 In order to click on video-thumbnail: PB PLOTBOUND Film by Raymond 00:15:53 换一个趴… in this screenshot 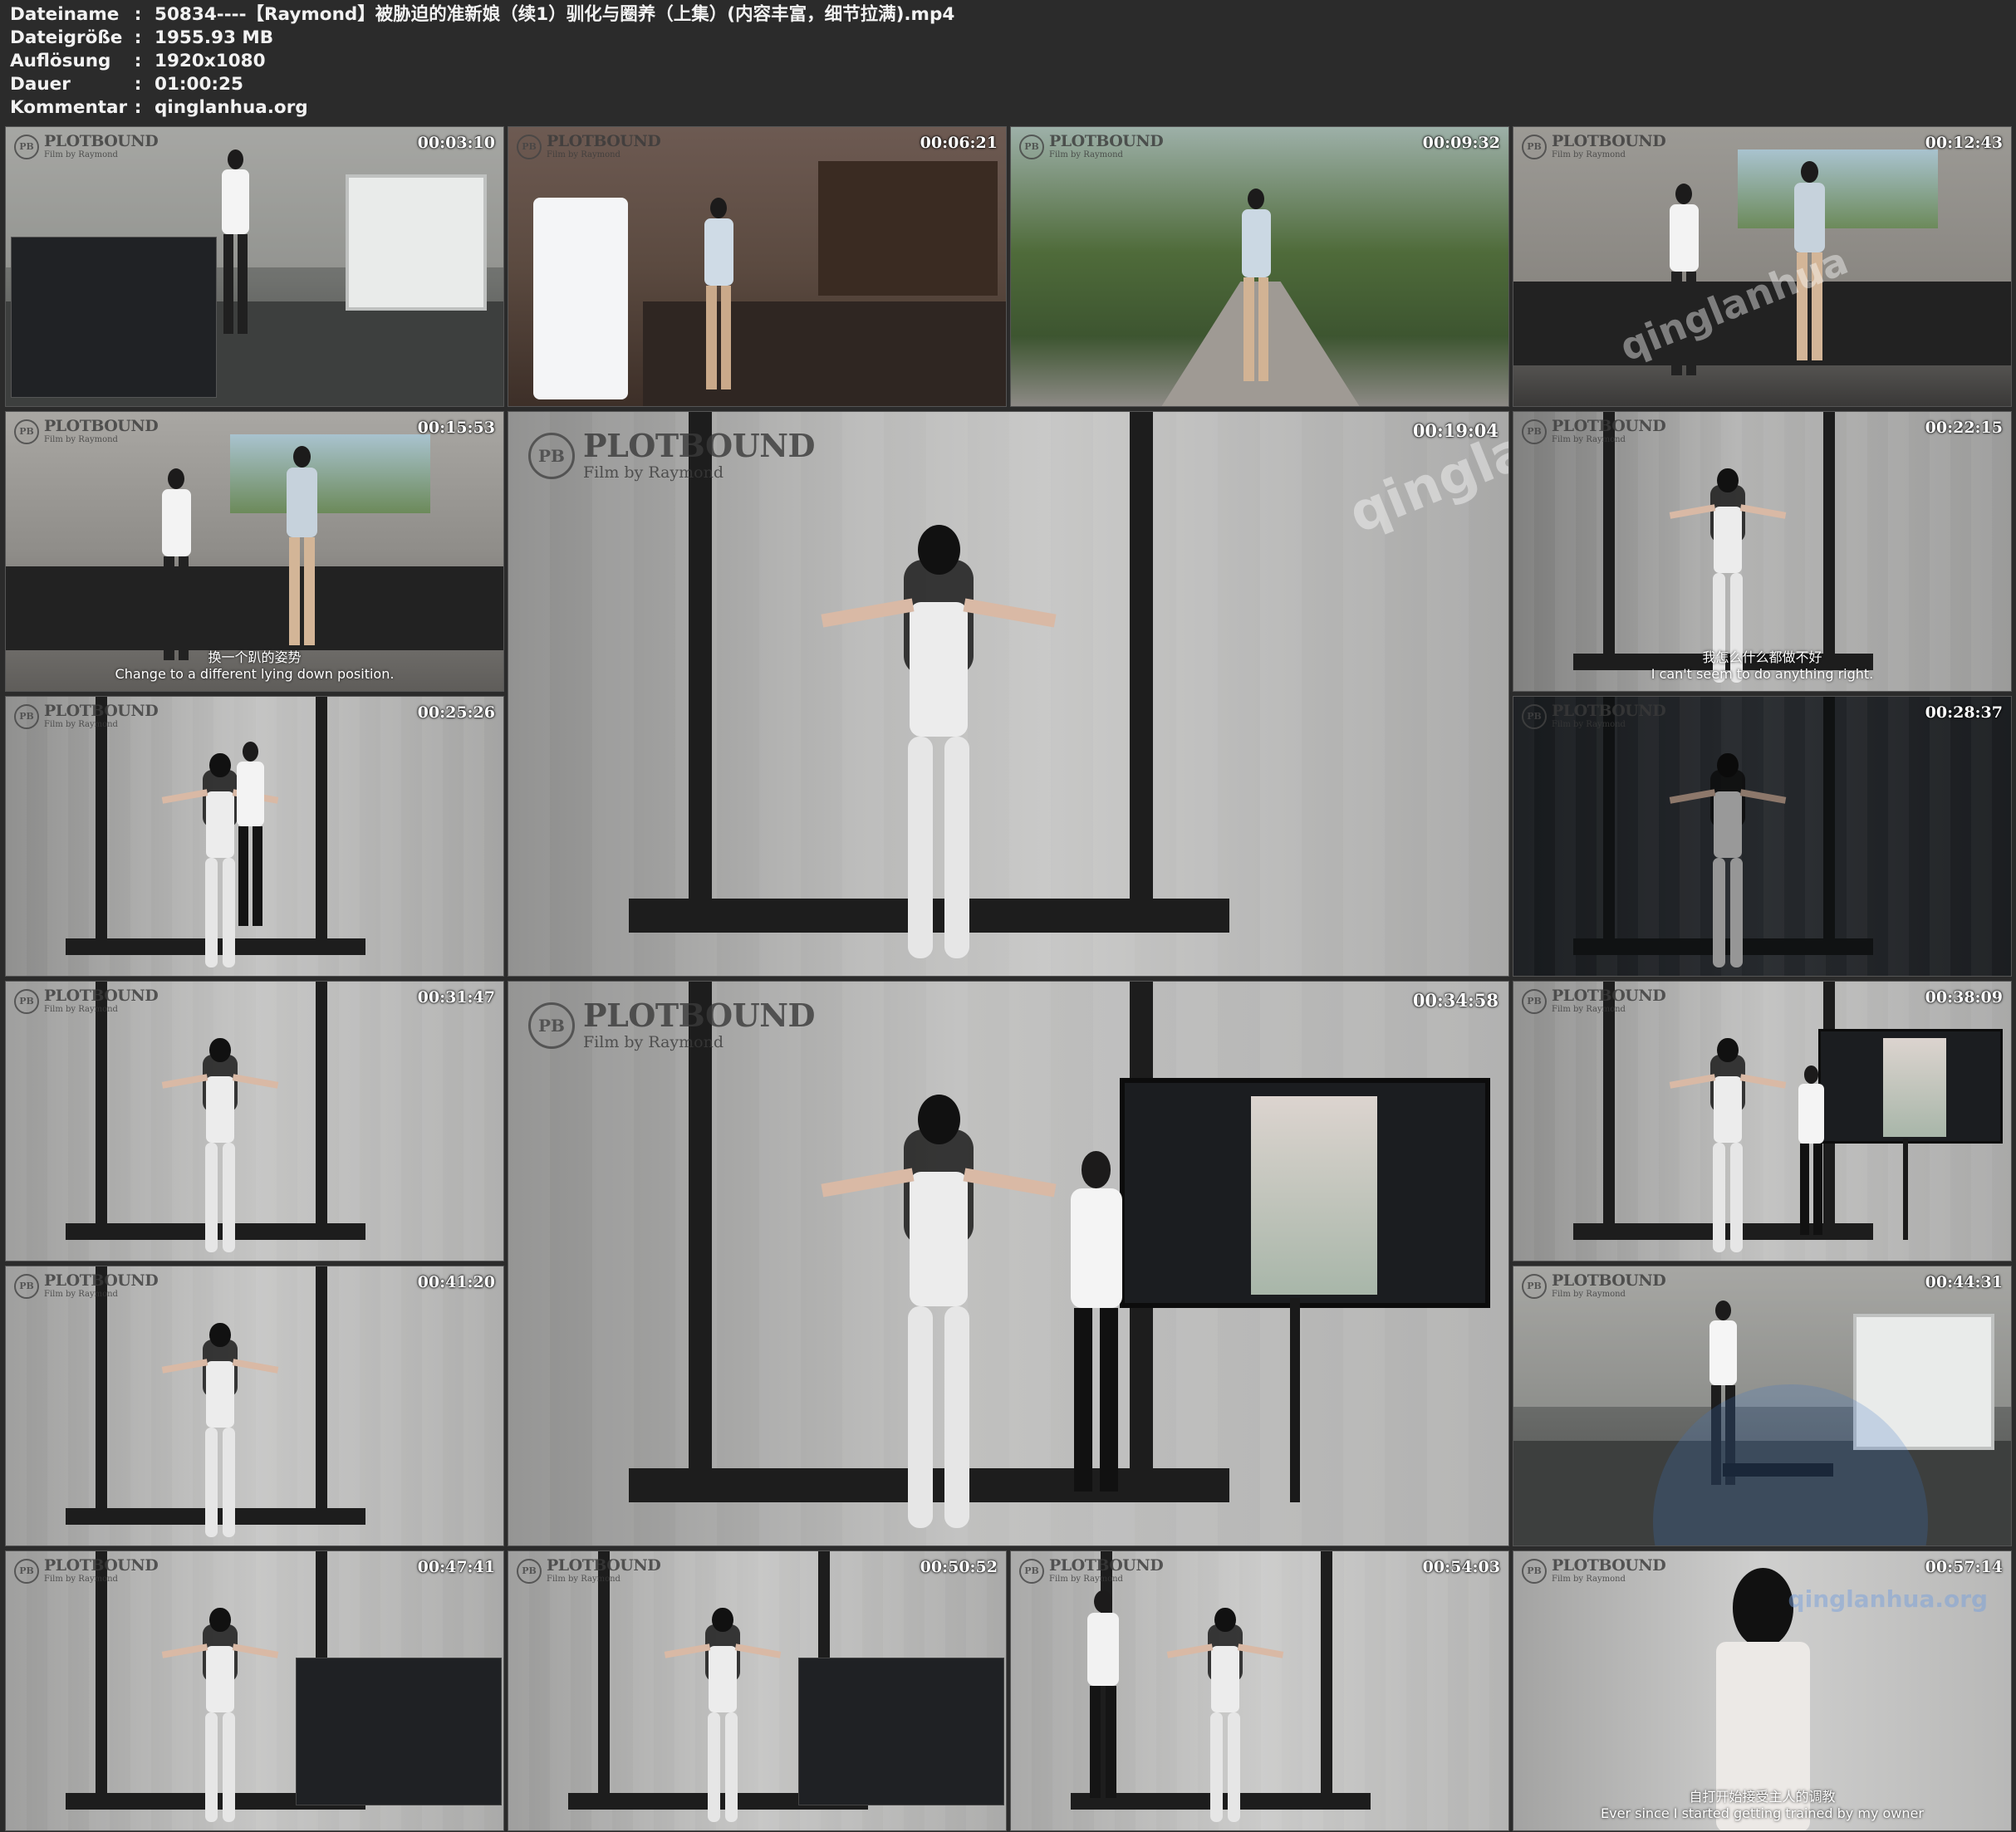, I will do `click(255, 551)`.